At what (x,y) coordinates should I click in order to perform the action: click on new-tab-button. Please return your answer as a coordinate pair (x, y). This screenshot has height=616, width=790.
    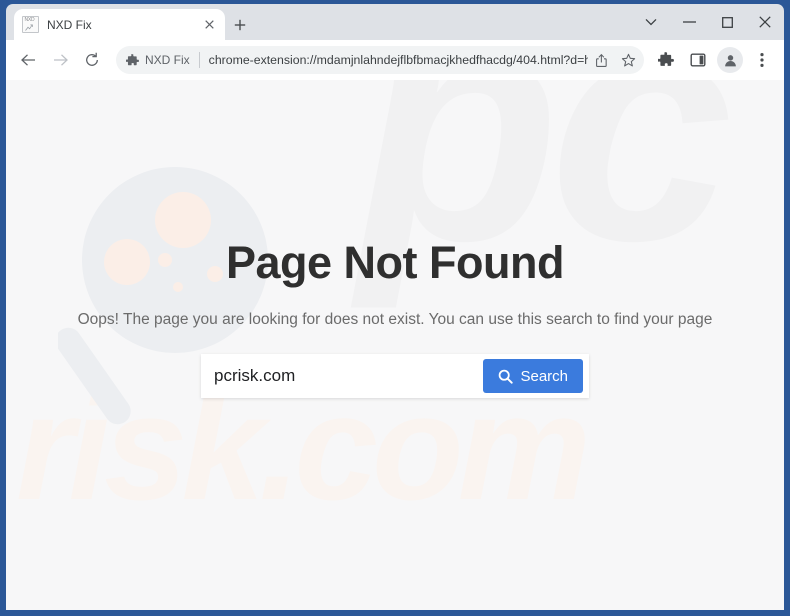
    Looking at the image, I should click on (240, 25).